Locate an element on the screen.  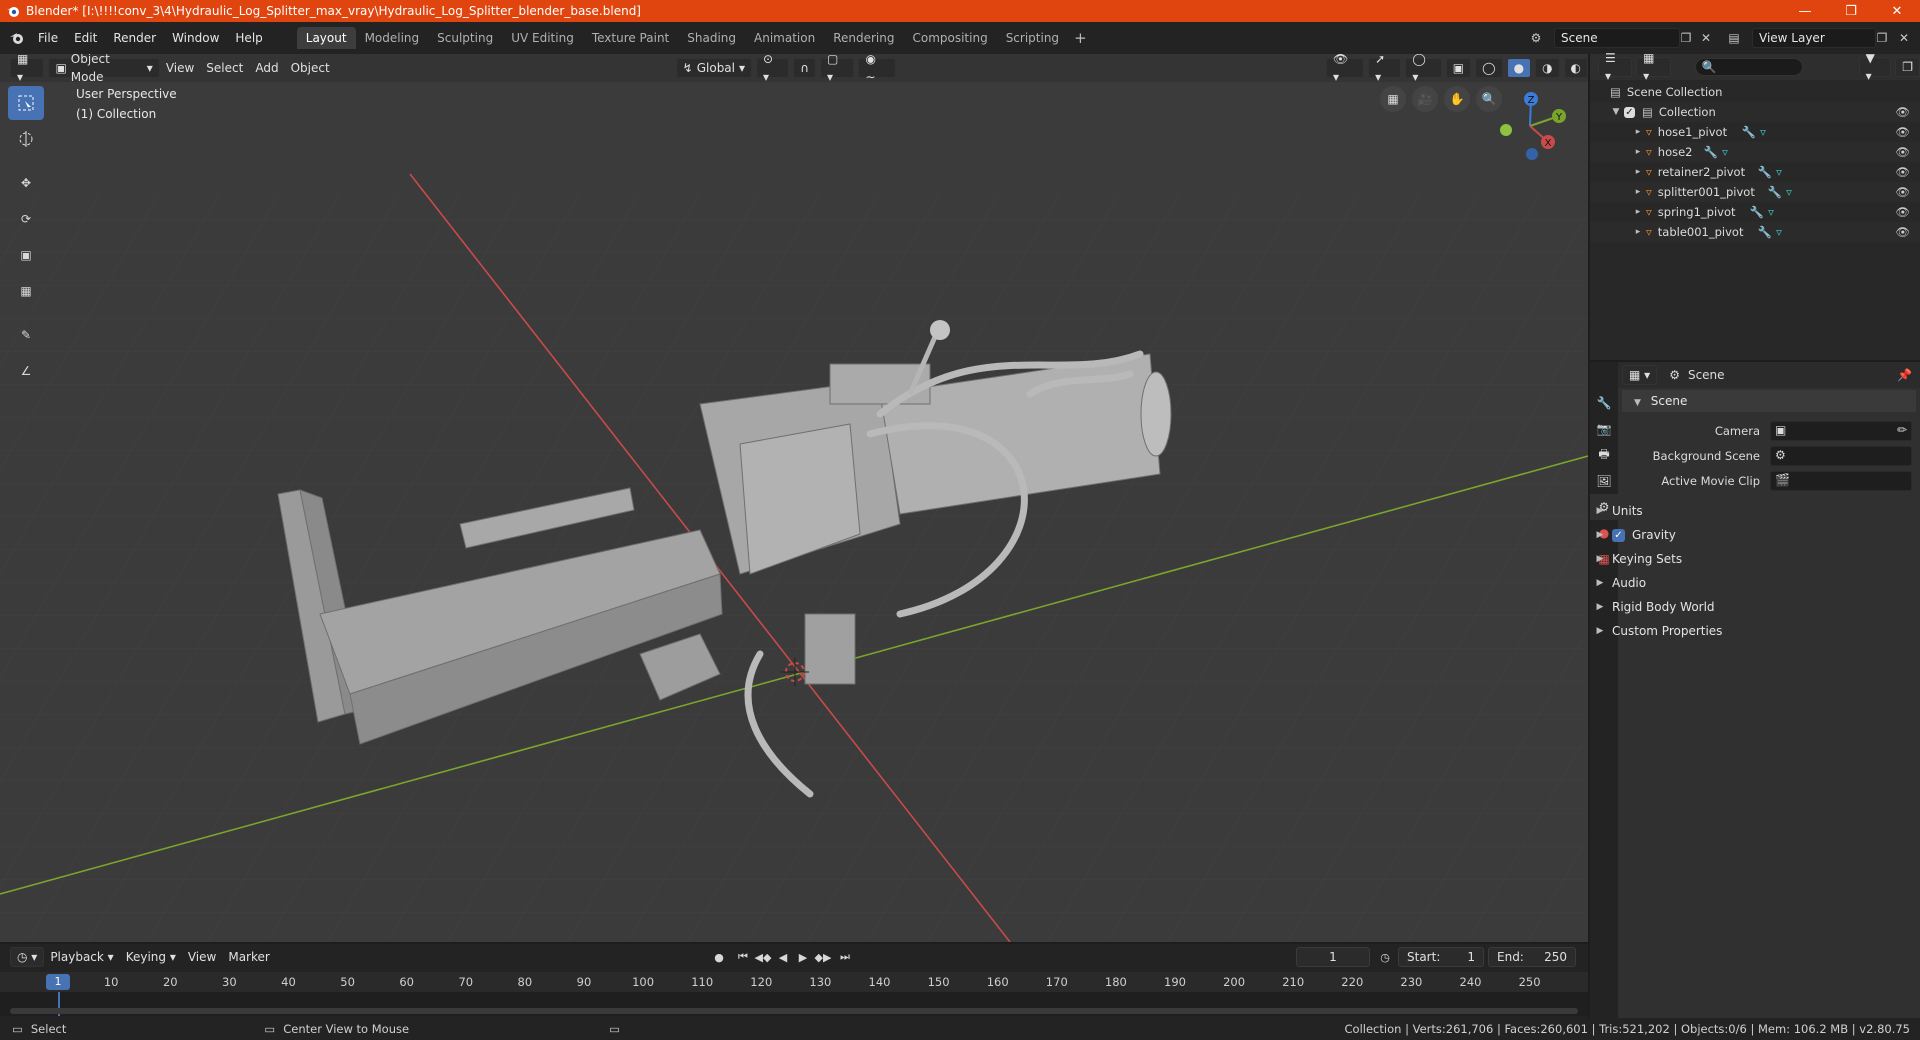
outliner-item-table001-pivot: ▸ ▿ table001_pivot 🔧 ▿ 👁 is located at coordinates (1755, 232).